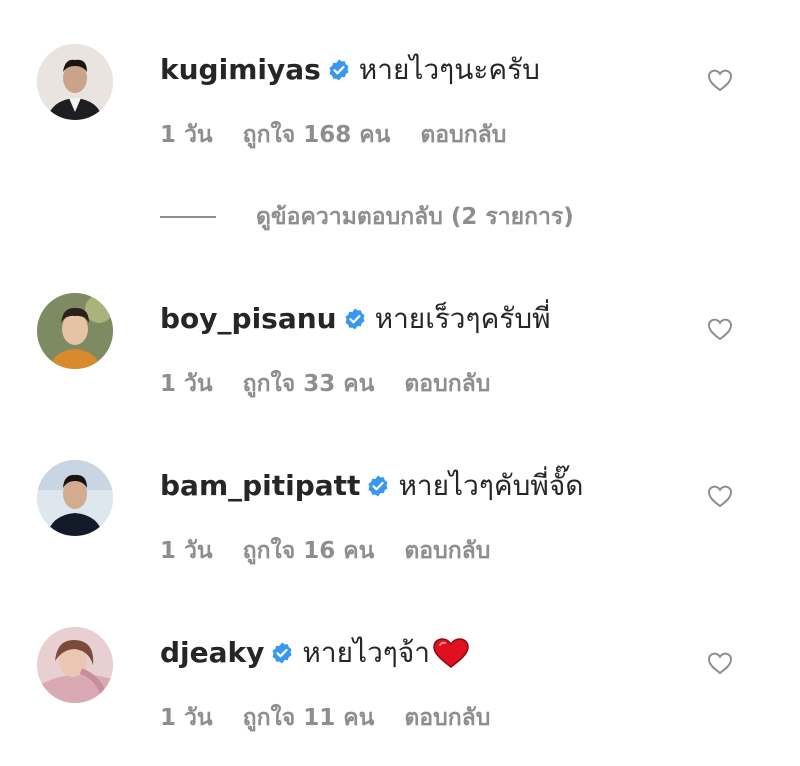 This screenshot has width=800, height=766. I want to click on comment-meta: 1 วัน ถูกใจ 168 คน ตอบกลับ, so click(348, 135).